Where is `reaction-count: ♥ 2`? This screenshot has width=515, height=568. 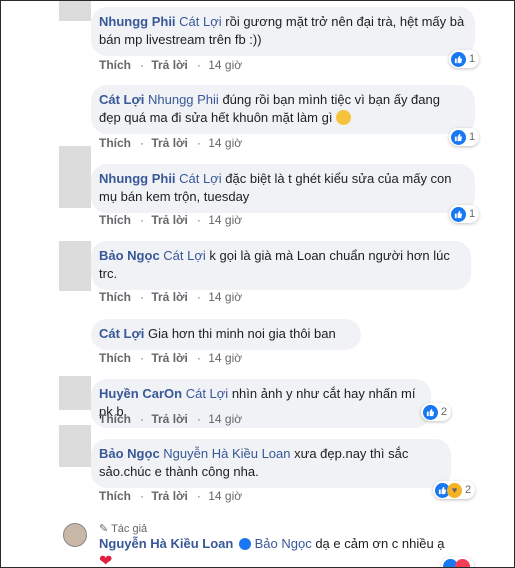 reaction-count: ♥ 2 is located at coordinates (454, 490).